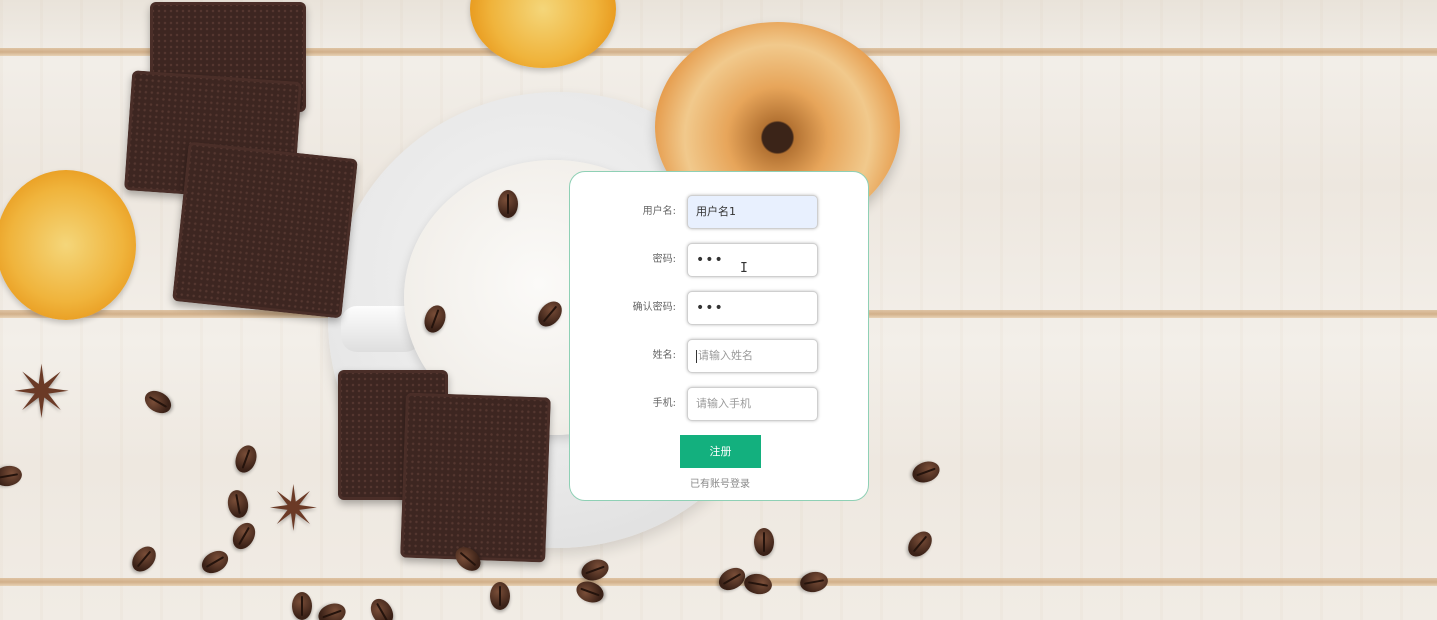 The image size is (1437, 620). I want to click on username-label: 用户名:, so click(659, 211).